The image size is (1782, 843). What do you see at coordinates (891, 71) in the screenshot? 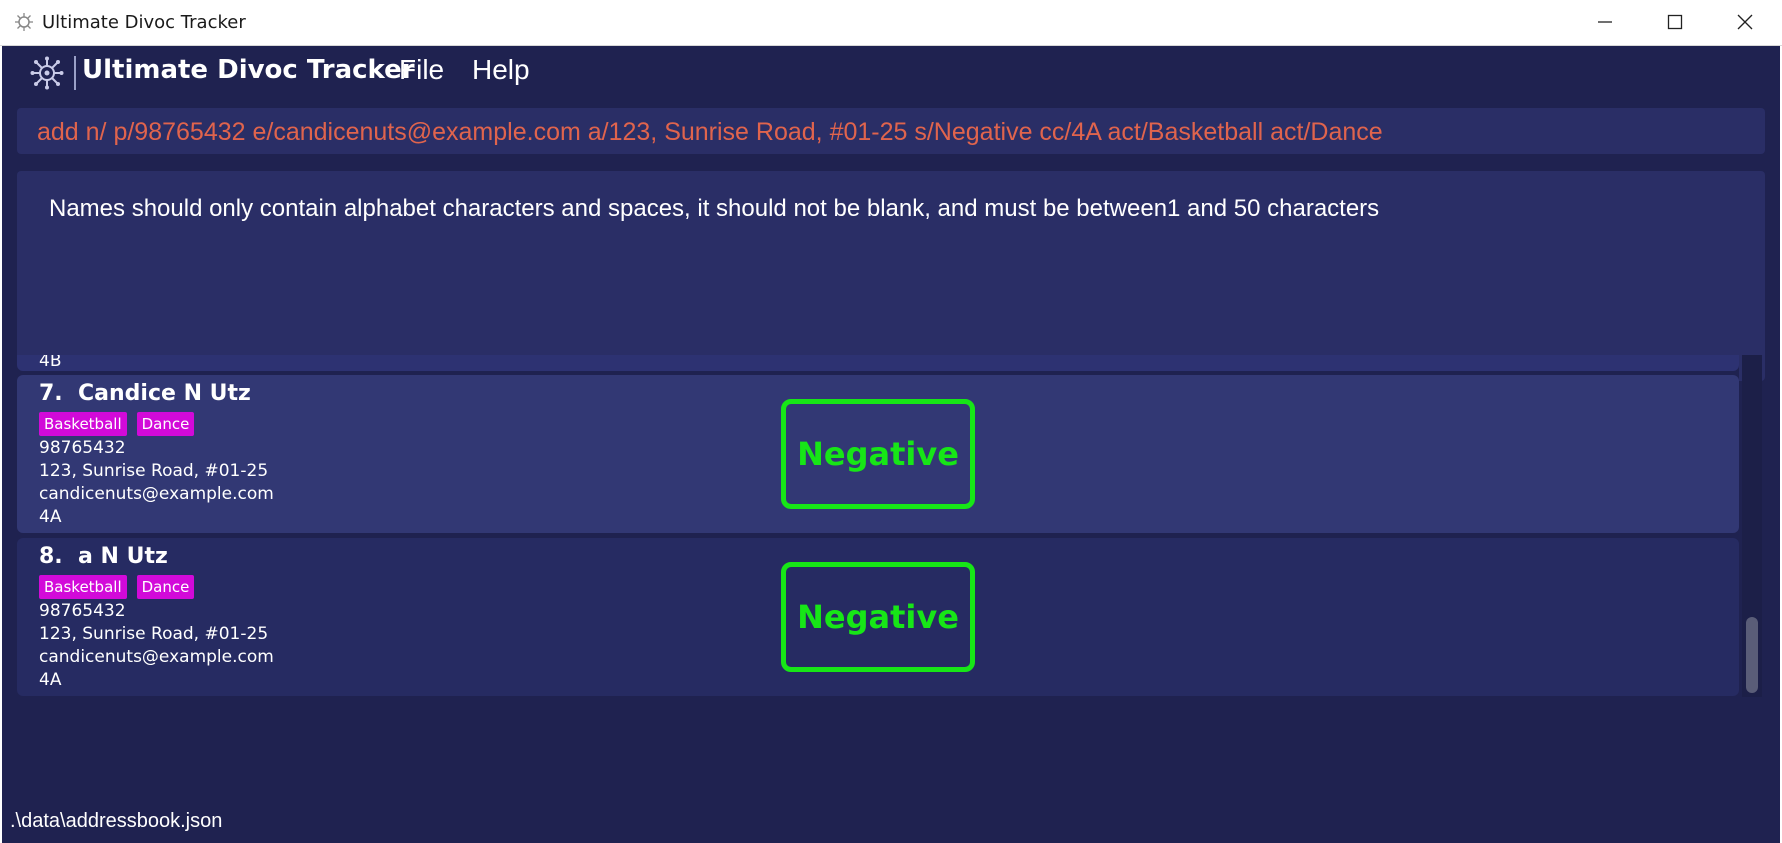
I see `menu-bar: Ultimate Divoc Tracker File Help` at bounding box center [891, 71].